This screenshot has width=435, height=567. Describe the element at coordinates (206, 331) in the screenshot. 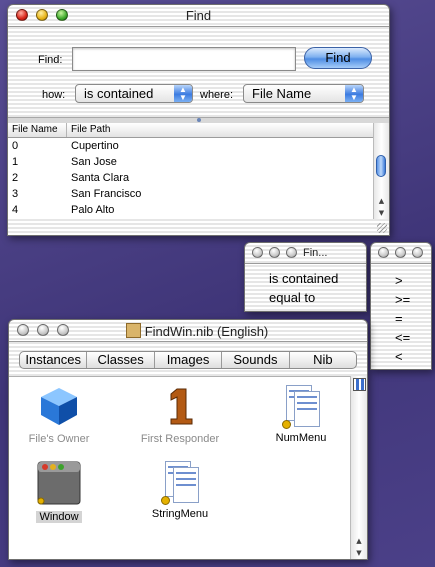

I see `window-title-text: FindWin.nib (English)` at that location.